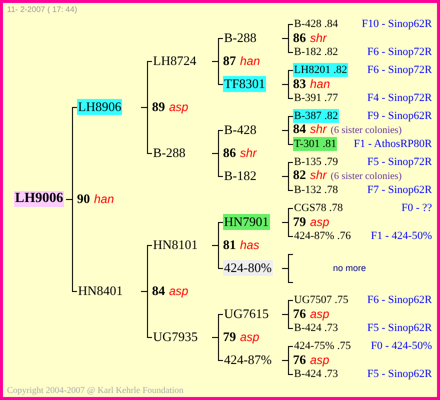 This screenshot has height=400, width=440. I want to click on breeding-number: 81, so click(229, 245).